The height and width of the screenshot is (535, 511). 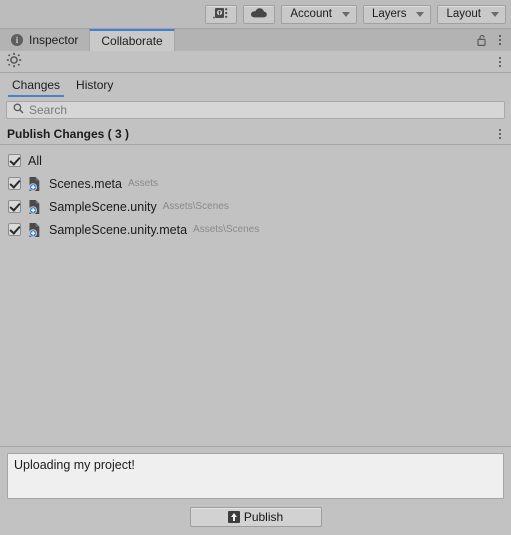 I want to click on unlocked-padlock-icon, so click(x=482, y=40).